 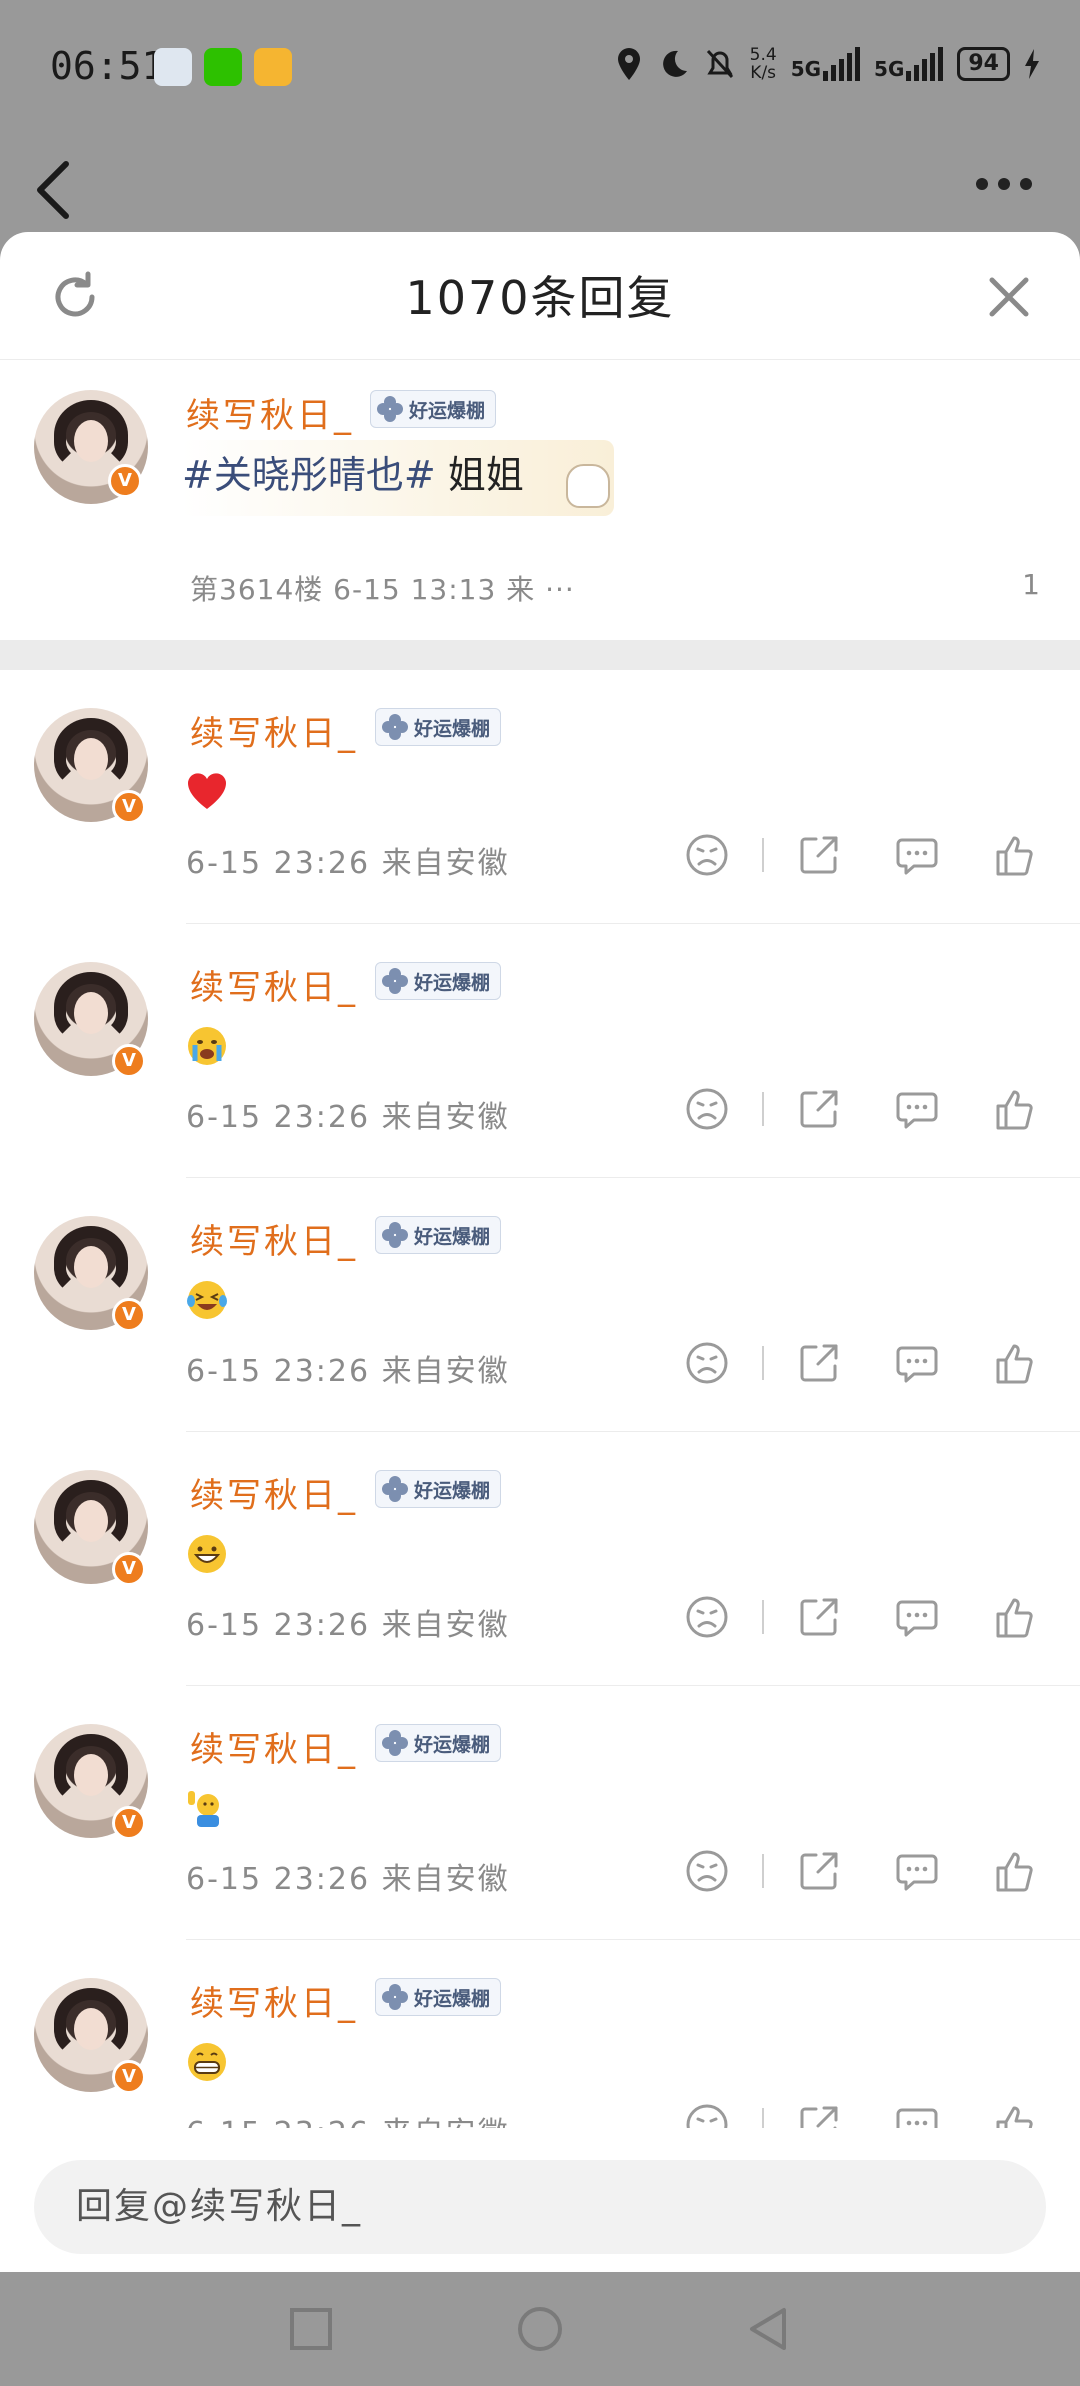 I want to click on root-reply-count: 1, so click(x=1031, y=584).